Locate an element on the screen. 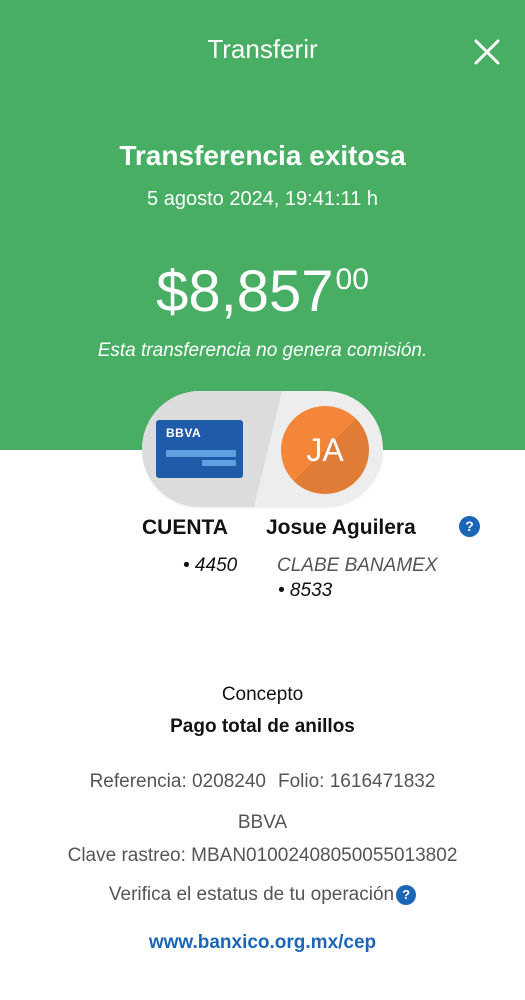 This screenshot has width=525, height=1000. avatar: JA is located at coordinates (325, 450).